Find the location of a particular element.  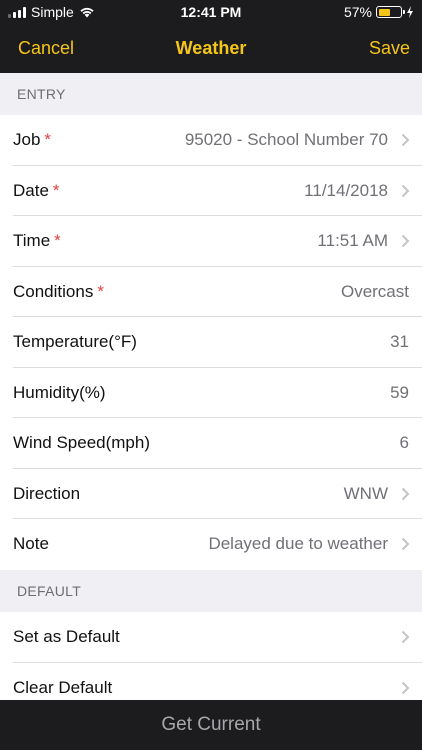

wind-speed-value: 6 is located at coordinates (404, 442).